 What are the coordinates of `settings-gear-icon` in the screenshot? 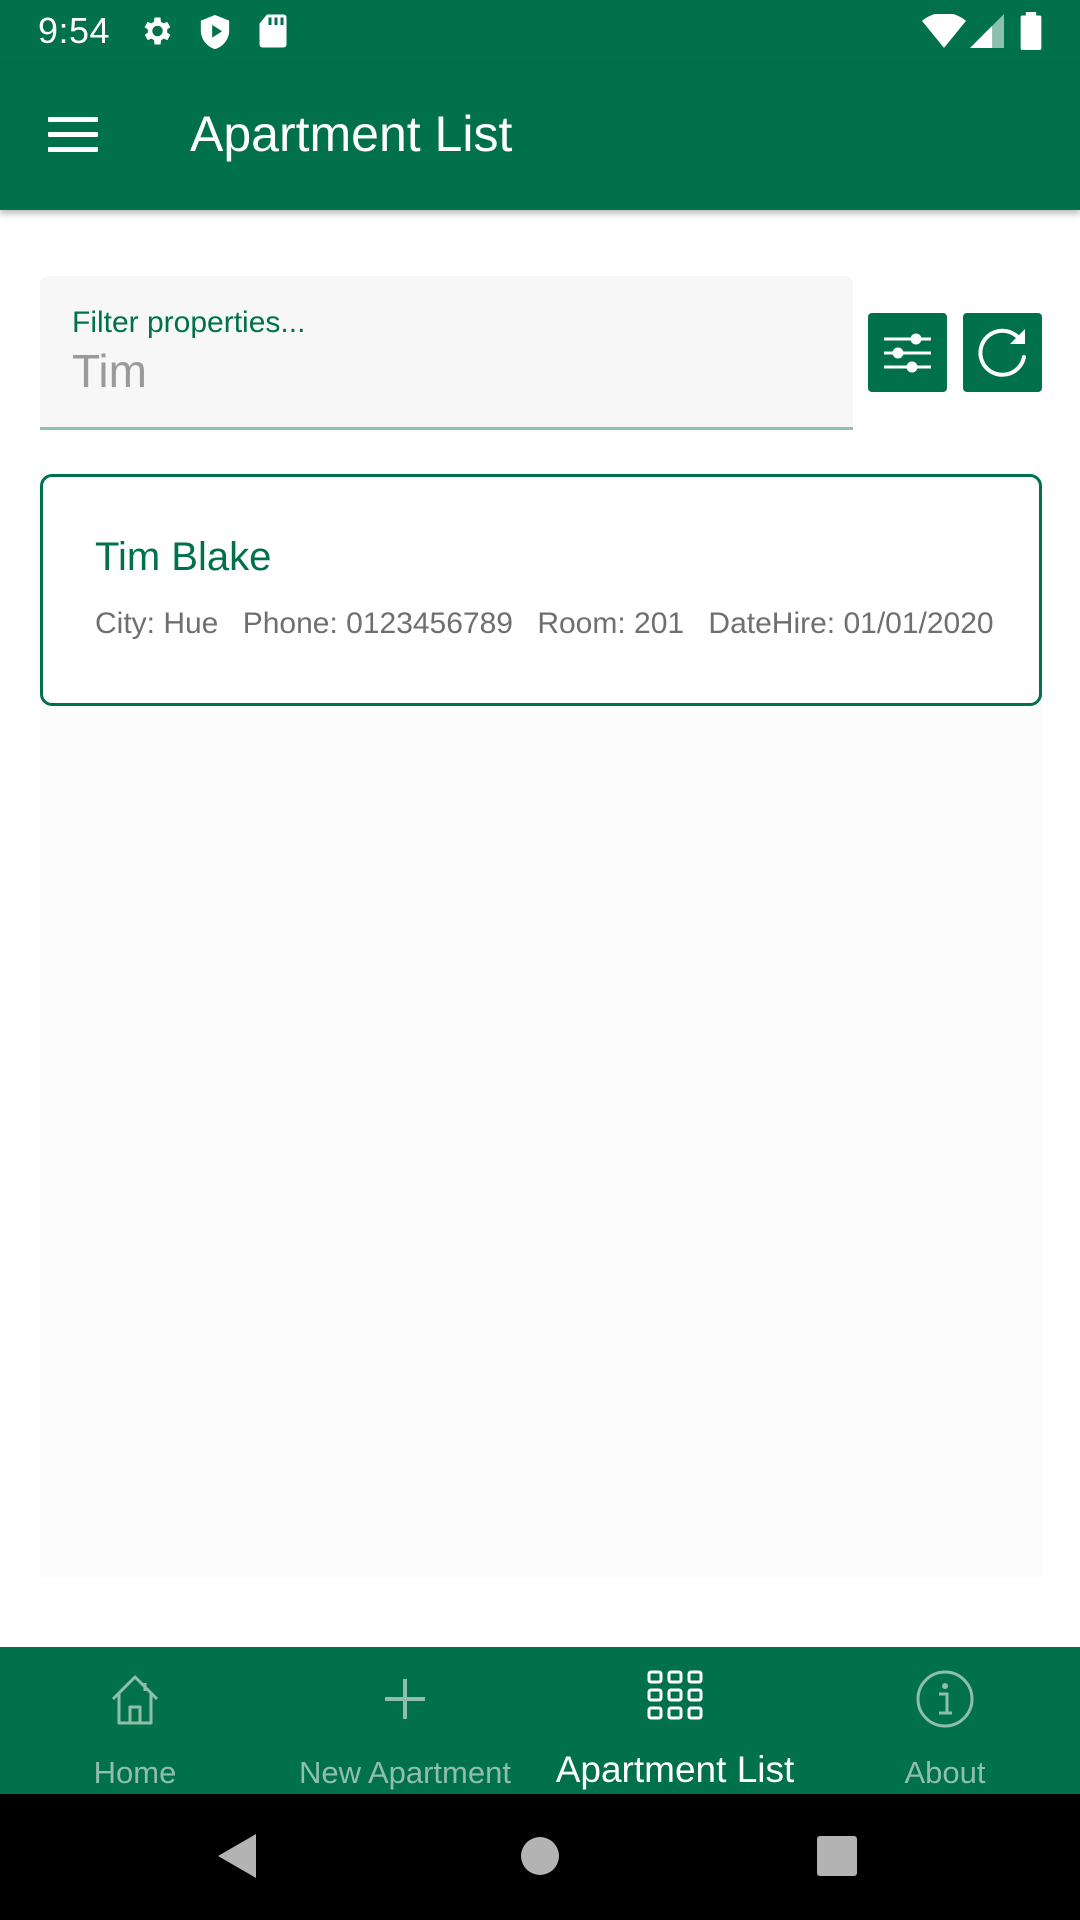 It's located at (157, 31).